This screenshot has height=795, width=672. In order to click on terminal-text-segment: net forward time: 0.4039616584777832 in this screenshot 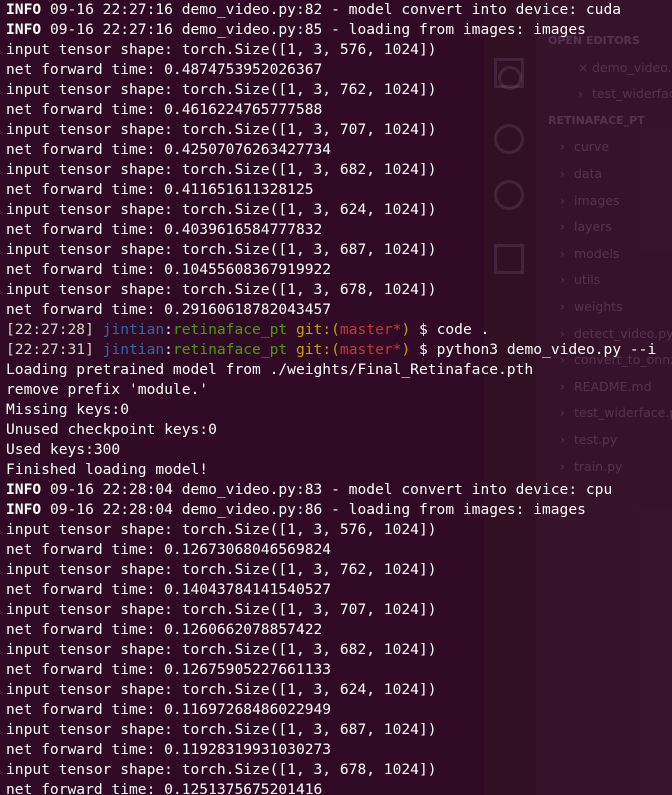, I will do `click(164, 229)`.